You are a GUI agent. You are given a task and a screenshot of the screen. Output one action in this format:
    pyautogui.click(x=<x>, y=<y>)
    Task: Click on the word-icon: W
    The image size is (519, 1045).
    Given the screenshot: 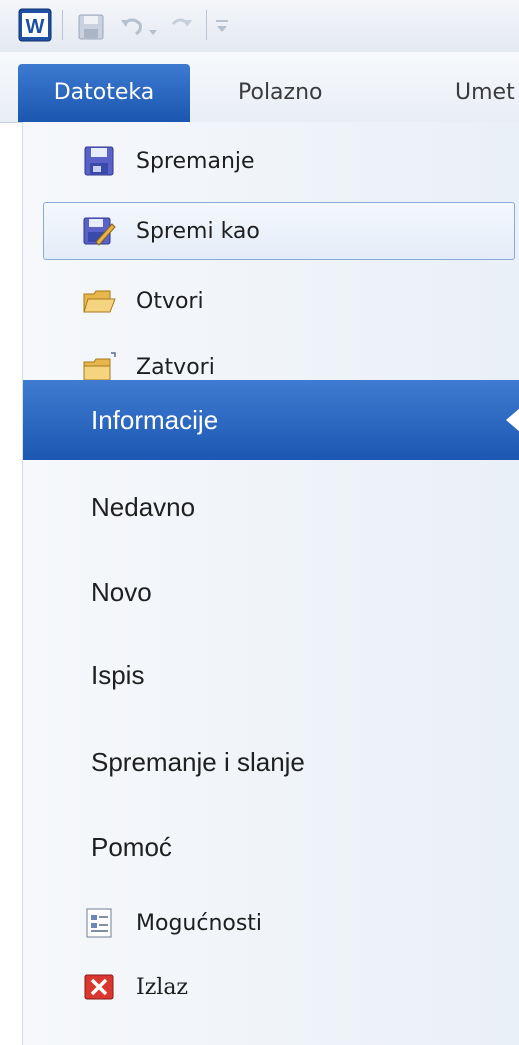 What is the action you would take?
    pyautogui.click(x=35, y=25)
    